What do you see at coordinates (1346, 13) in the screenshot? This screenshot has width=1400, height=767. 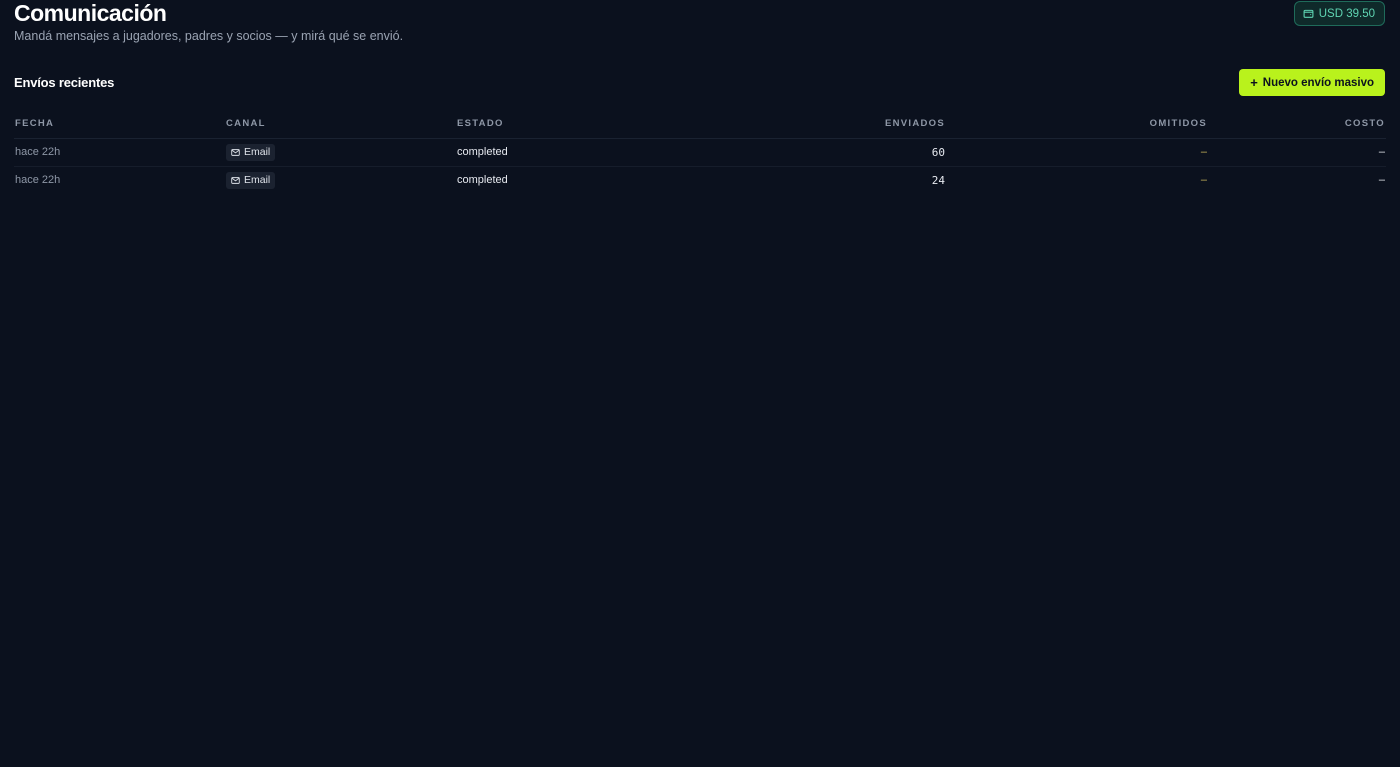 I see `balance-amount: USD 39.50` at bounding box center [1346, 13].